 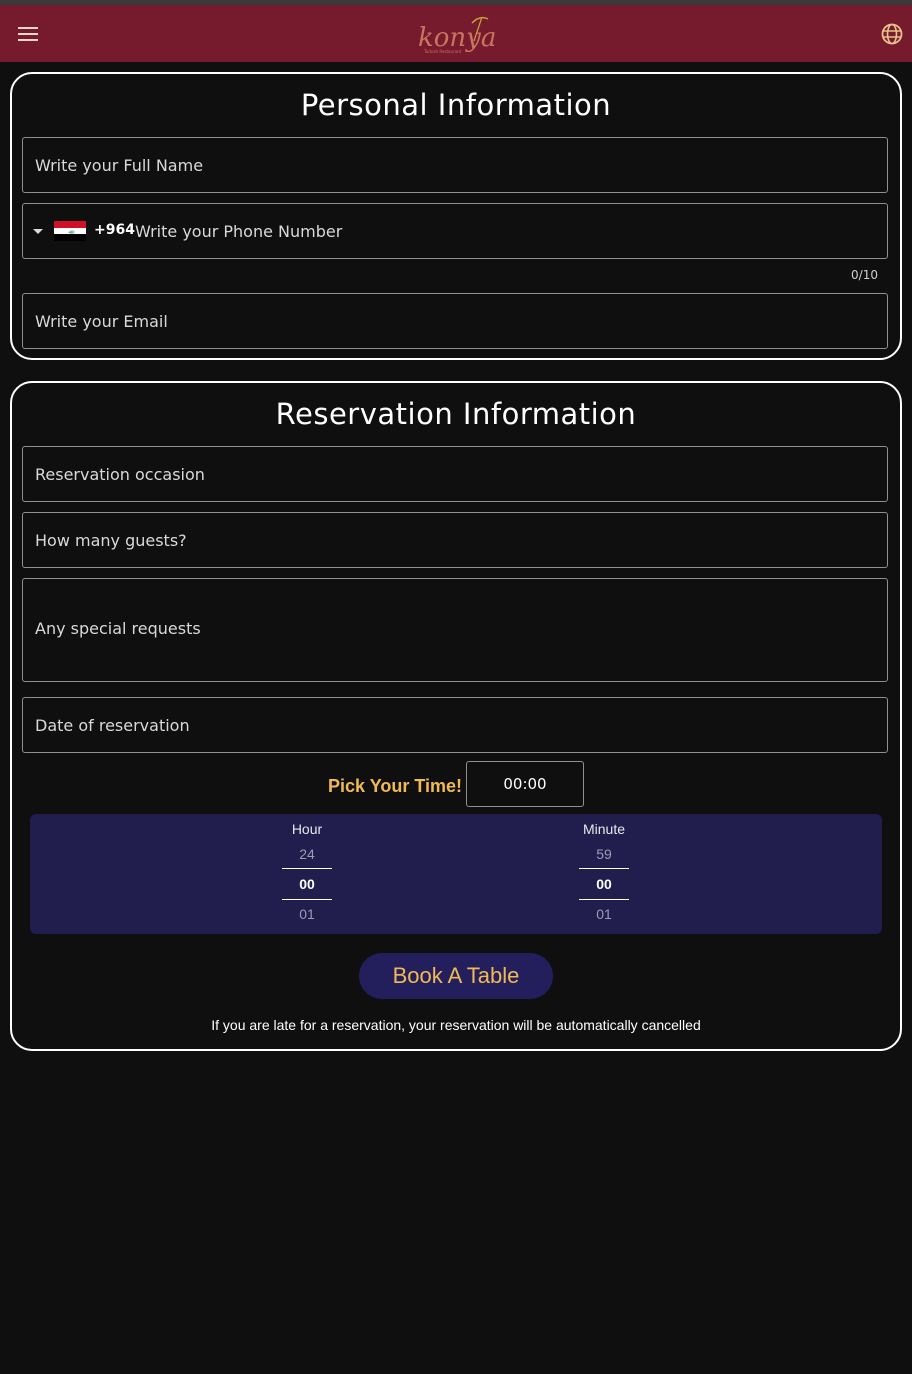 I want to click on phone-field: ﷲ +964, so click(x=455, y=231).